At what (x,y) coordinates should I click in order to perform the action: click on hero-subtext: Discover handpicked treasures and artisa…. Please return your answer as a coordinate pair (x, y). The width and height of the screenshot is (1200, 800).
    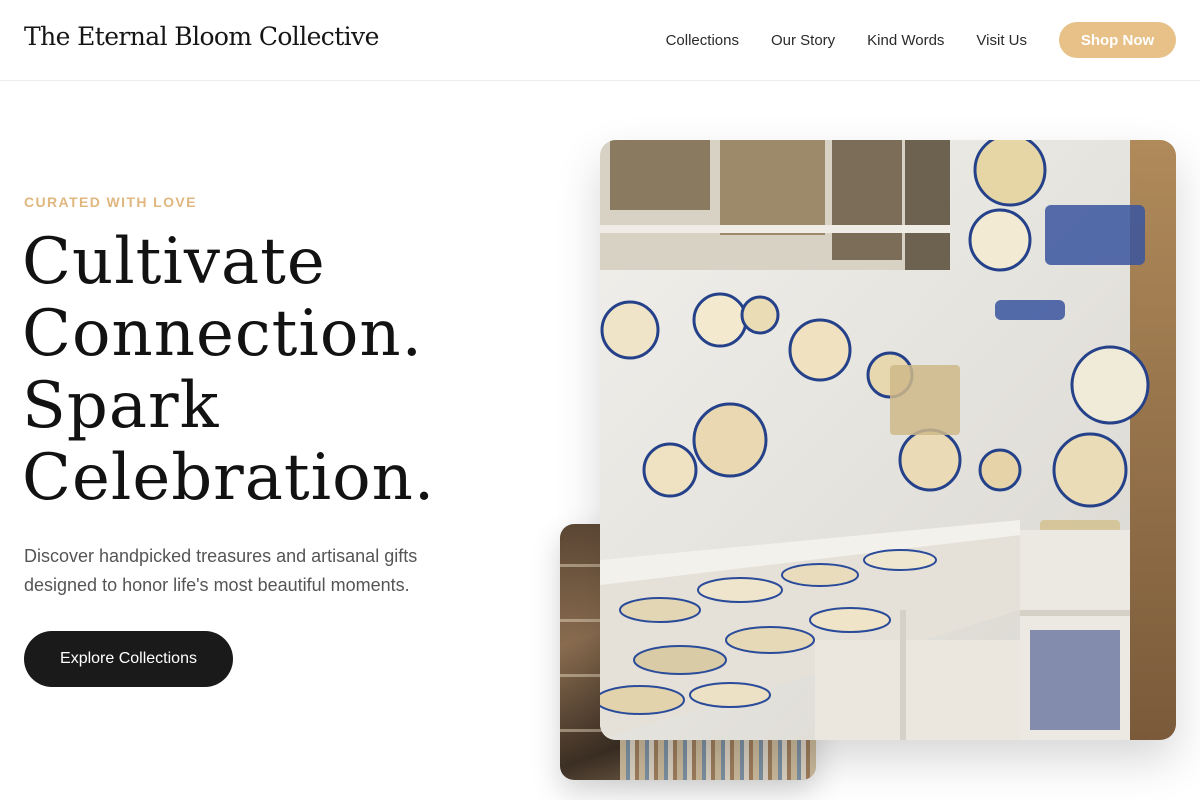
    Looking at the image, I should click on (221, 570).